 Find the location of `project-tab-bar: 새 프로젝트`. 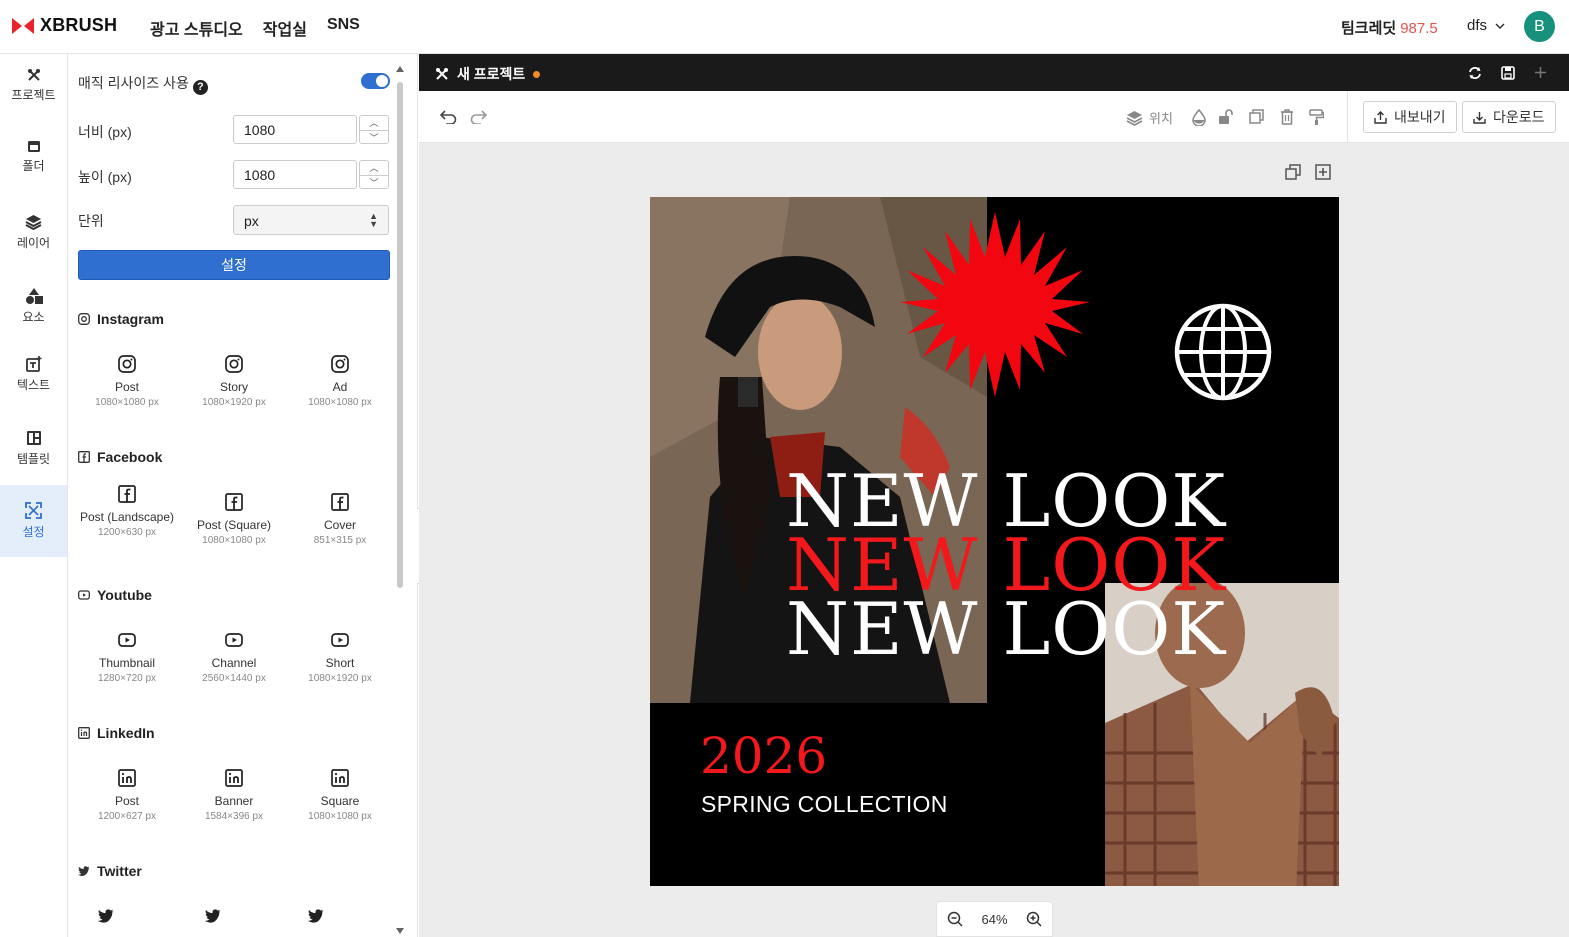

project-tab-bar: 새 프로젝트 is located at coordinates (994, 72).